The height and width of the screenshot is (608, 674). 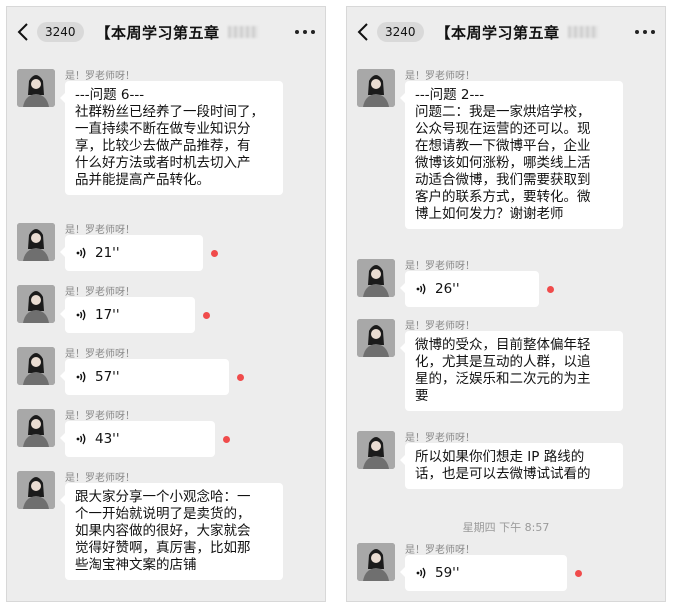 I want to click on voice-message-bubble: 17'', so click(x=127, y=315).